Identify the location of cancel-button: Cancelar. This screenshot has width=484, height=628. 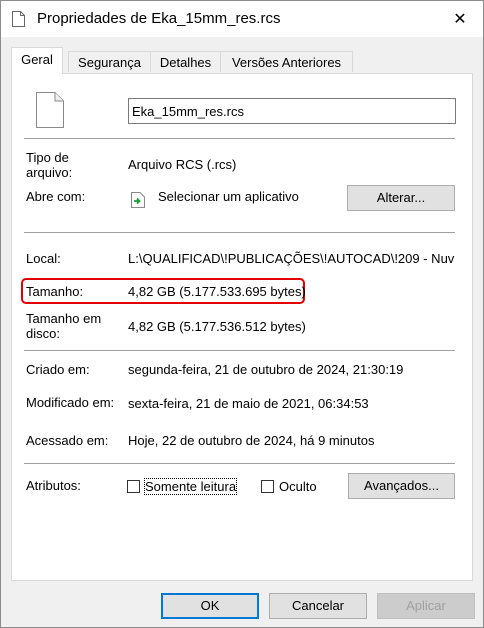
(318, 606).